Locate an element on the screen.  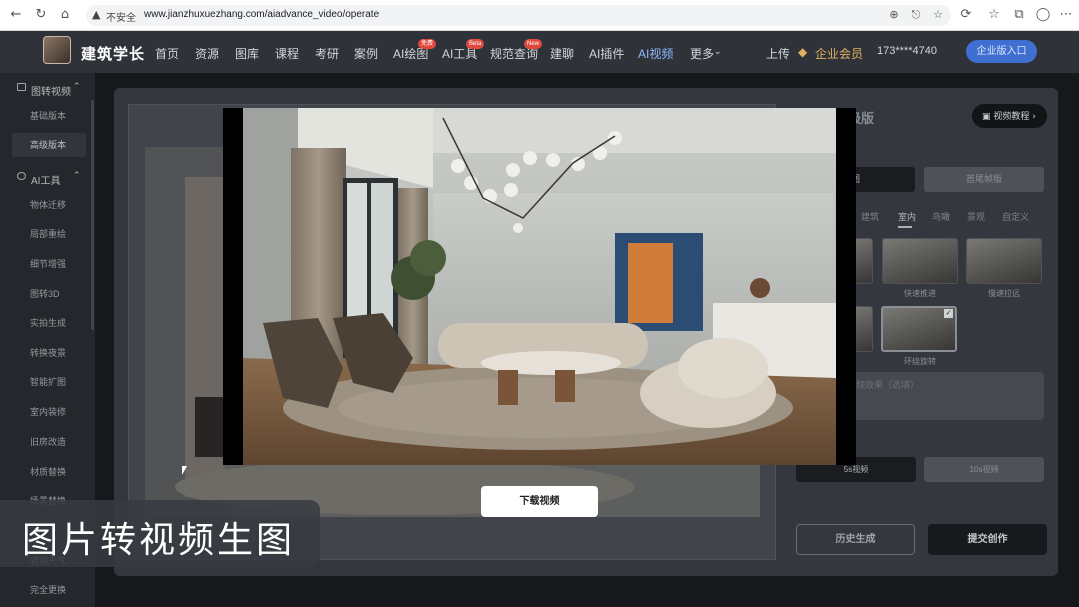
more-icon: ⋯ is located at coordinates (1066, 15).